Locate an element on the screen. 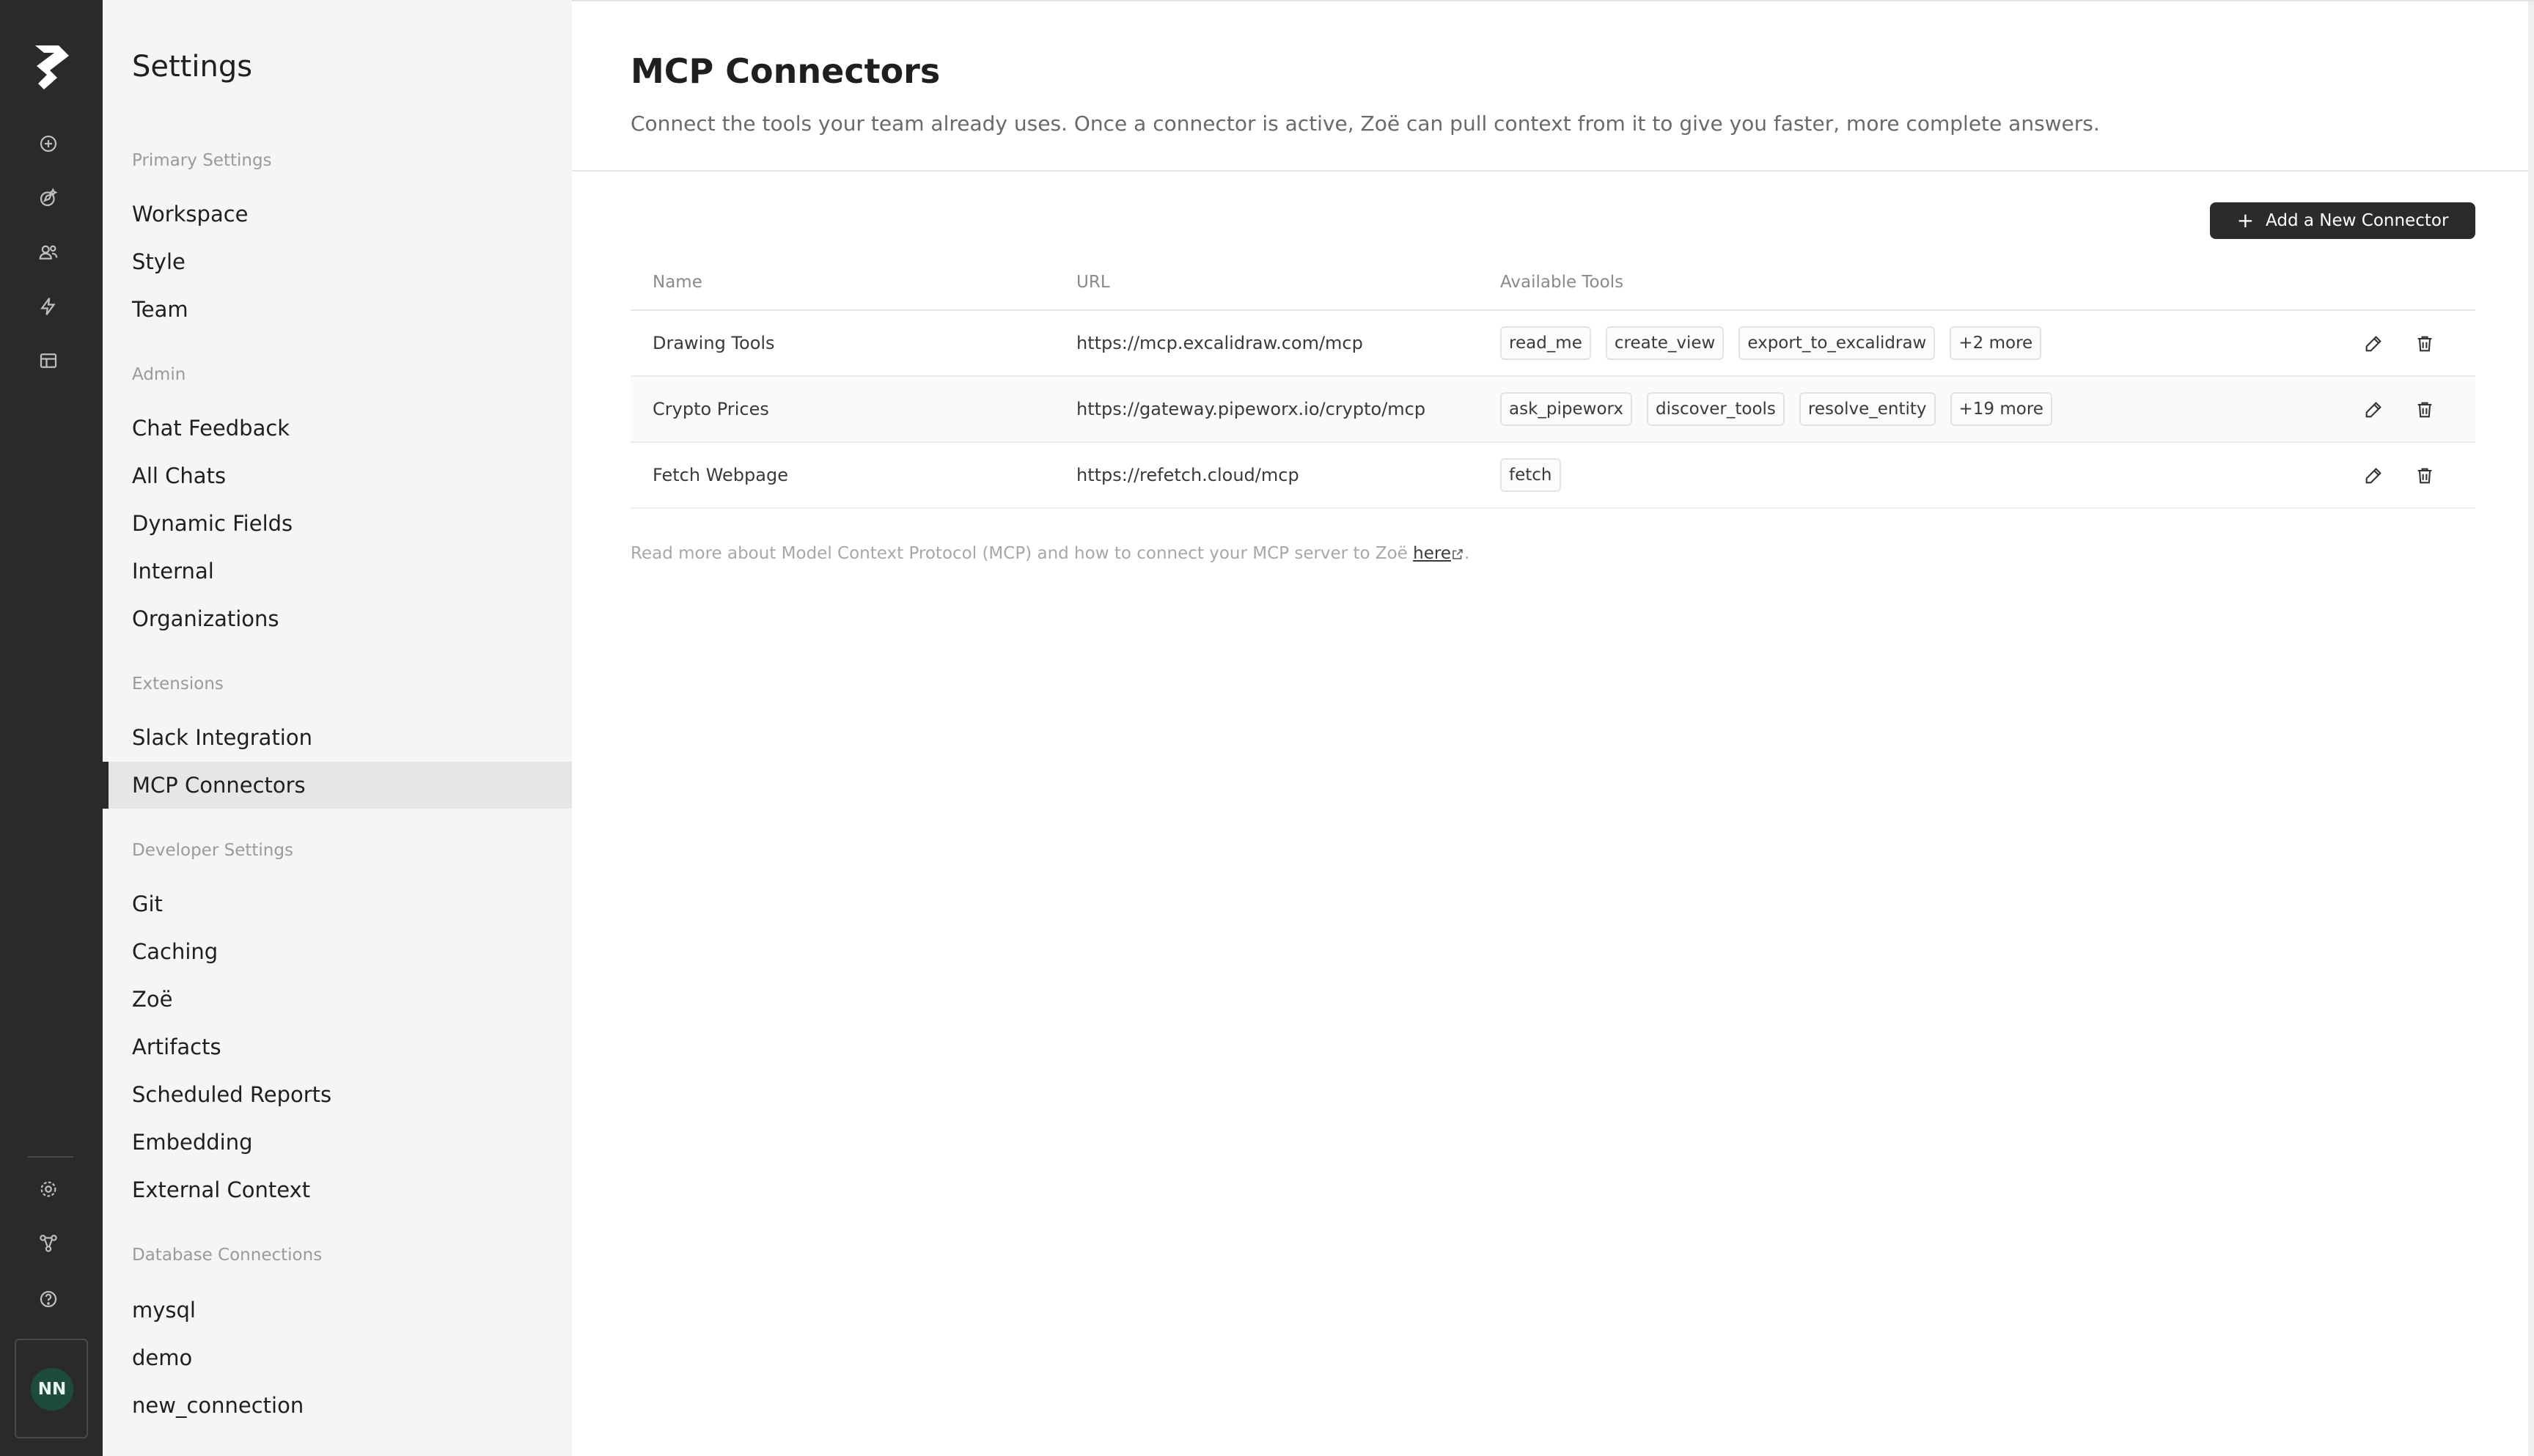 This screenshot has width=2534, height=1456. new-chat-icon is located at coordinates (48, 144).